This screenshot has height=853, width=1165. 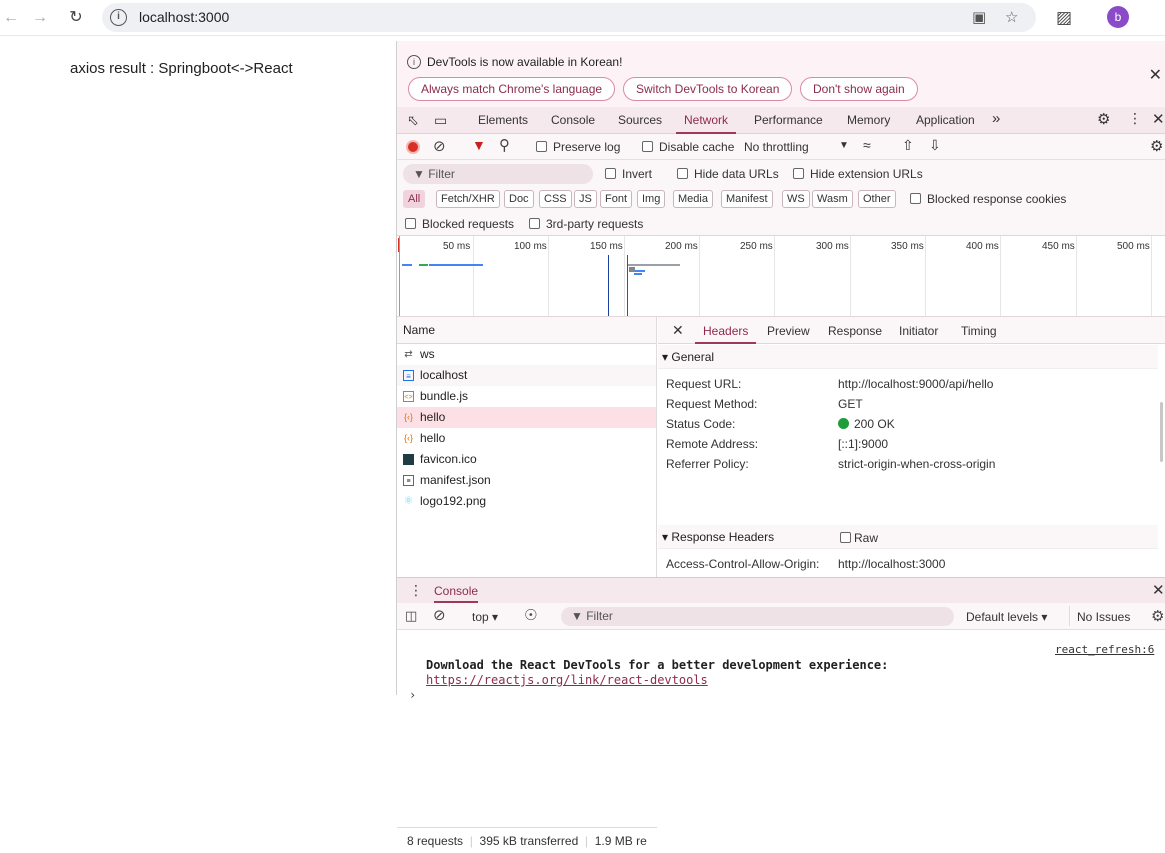 What do you see at coordinates (479, 145) in the screenshot?
I see `filter-funnel-icon: ▼` at bounding box center [479, 145].